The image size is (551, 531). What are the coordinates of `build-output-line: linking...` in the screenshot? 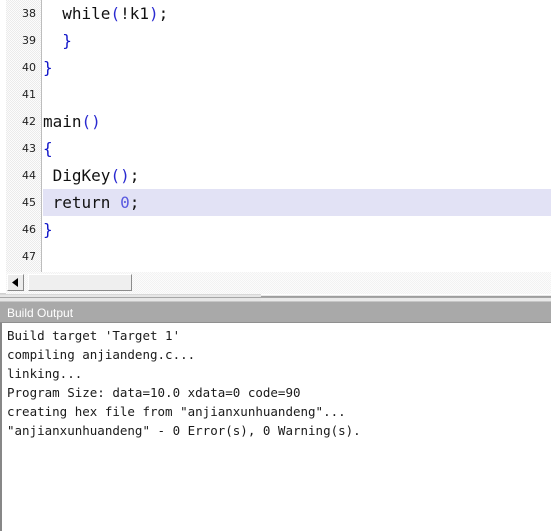 It's located at (45, 373).